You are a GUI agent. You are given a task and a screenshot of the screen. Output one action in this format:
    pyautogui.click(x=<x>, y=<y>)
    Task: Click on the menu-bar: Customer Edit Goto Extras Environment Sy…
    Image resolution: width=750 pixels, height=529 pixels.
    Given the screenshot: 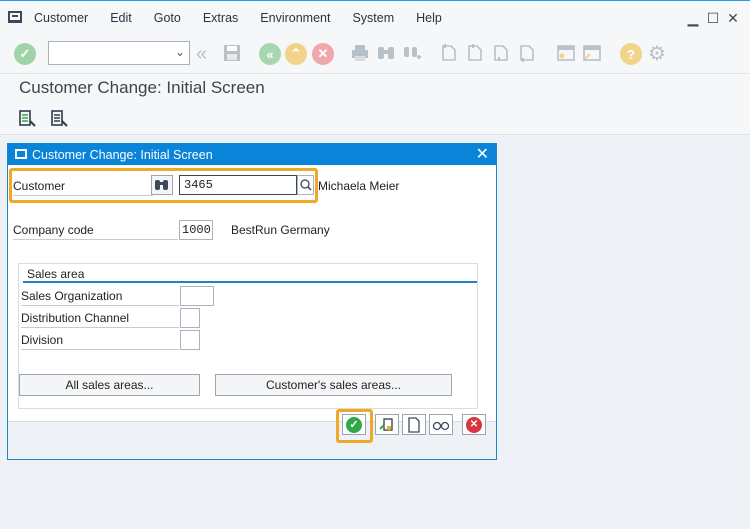 What is the action you would take?
    pyautogui.click(x=375, y=17)
    